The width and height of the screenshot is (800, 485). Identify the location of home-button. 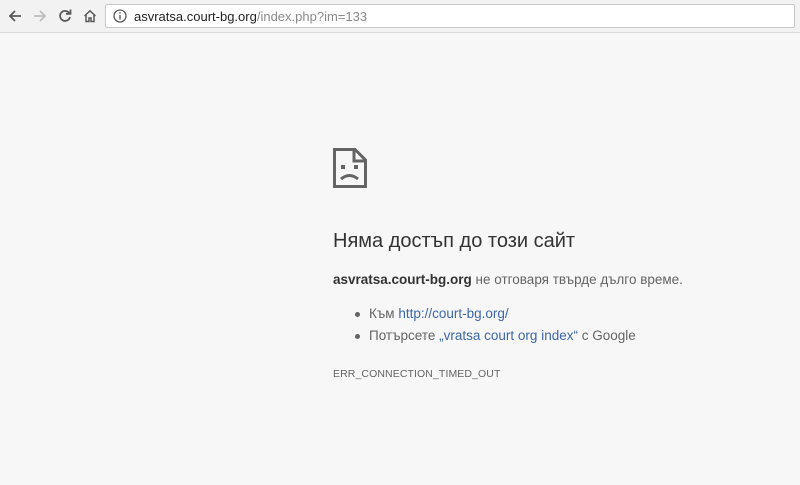
(90, 16).